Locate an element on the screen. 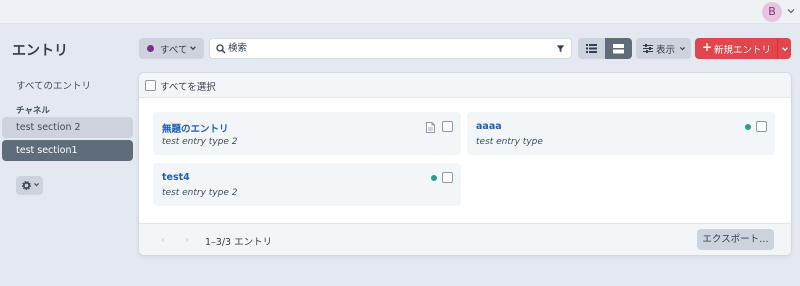 The image size is (800, 286). search-icon is located at coordinates (221, 49).